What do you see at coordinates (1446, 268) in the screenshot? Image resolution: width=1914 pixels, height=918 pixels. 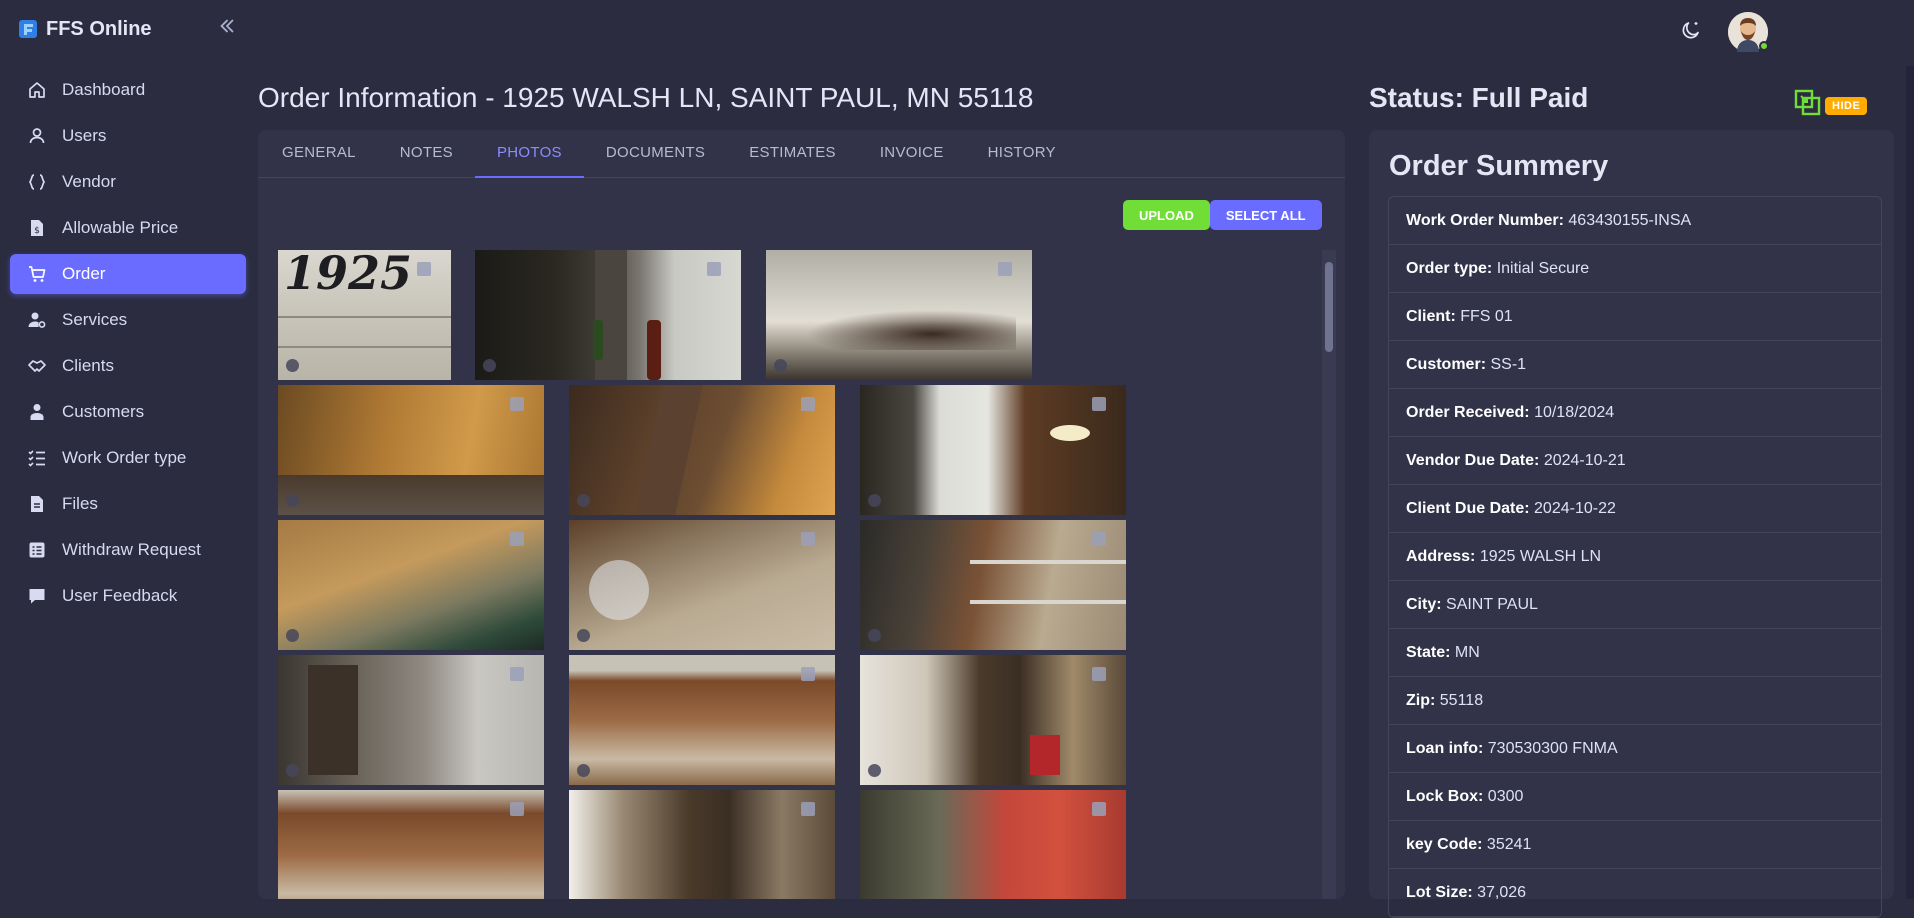 I see `summary-label: Order type` at bounding box center [1446, 268].